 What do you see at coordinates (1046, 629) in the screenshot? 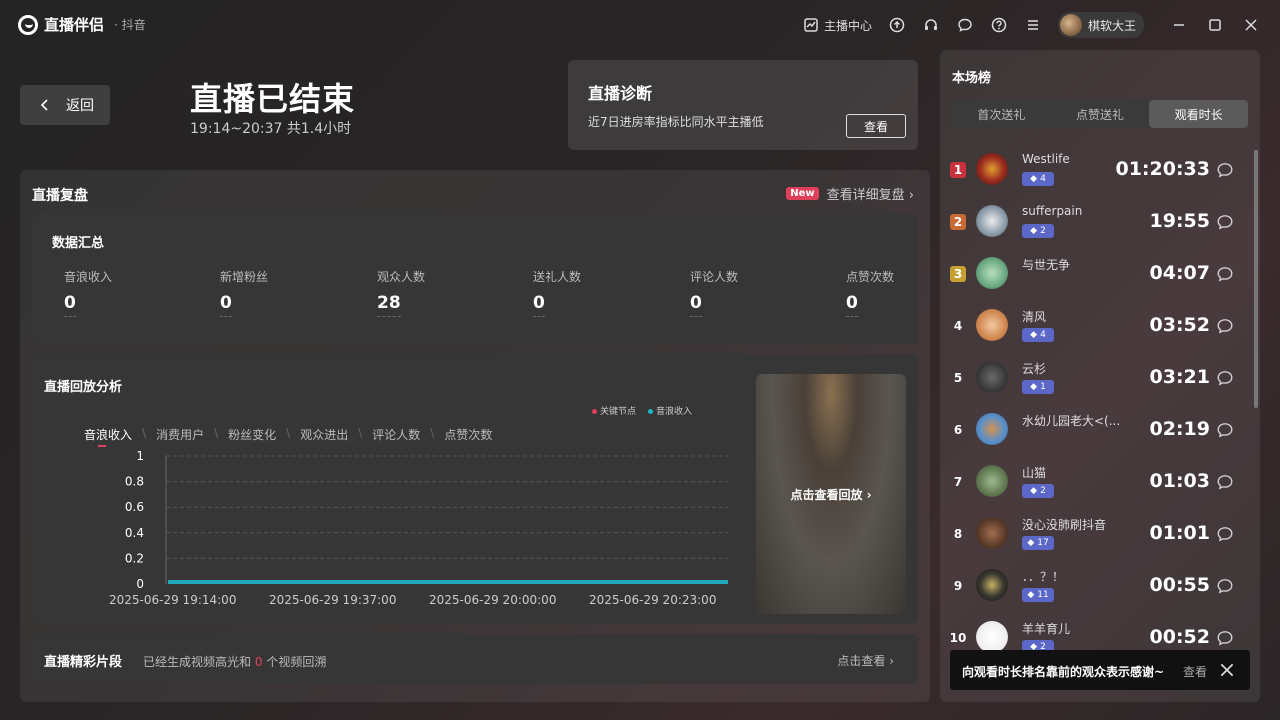
I see `viewer-name: 羊羊育儿` at bounding box center [1046, 629].